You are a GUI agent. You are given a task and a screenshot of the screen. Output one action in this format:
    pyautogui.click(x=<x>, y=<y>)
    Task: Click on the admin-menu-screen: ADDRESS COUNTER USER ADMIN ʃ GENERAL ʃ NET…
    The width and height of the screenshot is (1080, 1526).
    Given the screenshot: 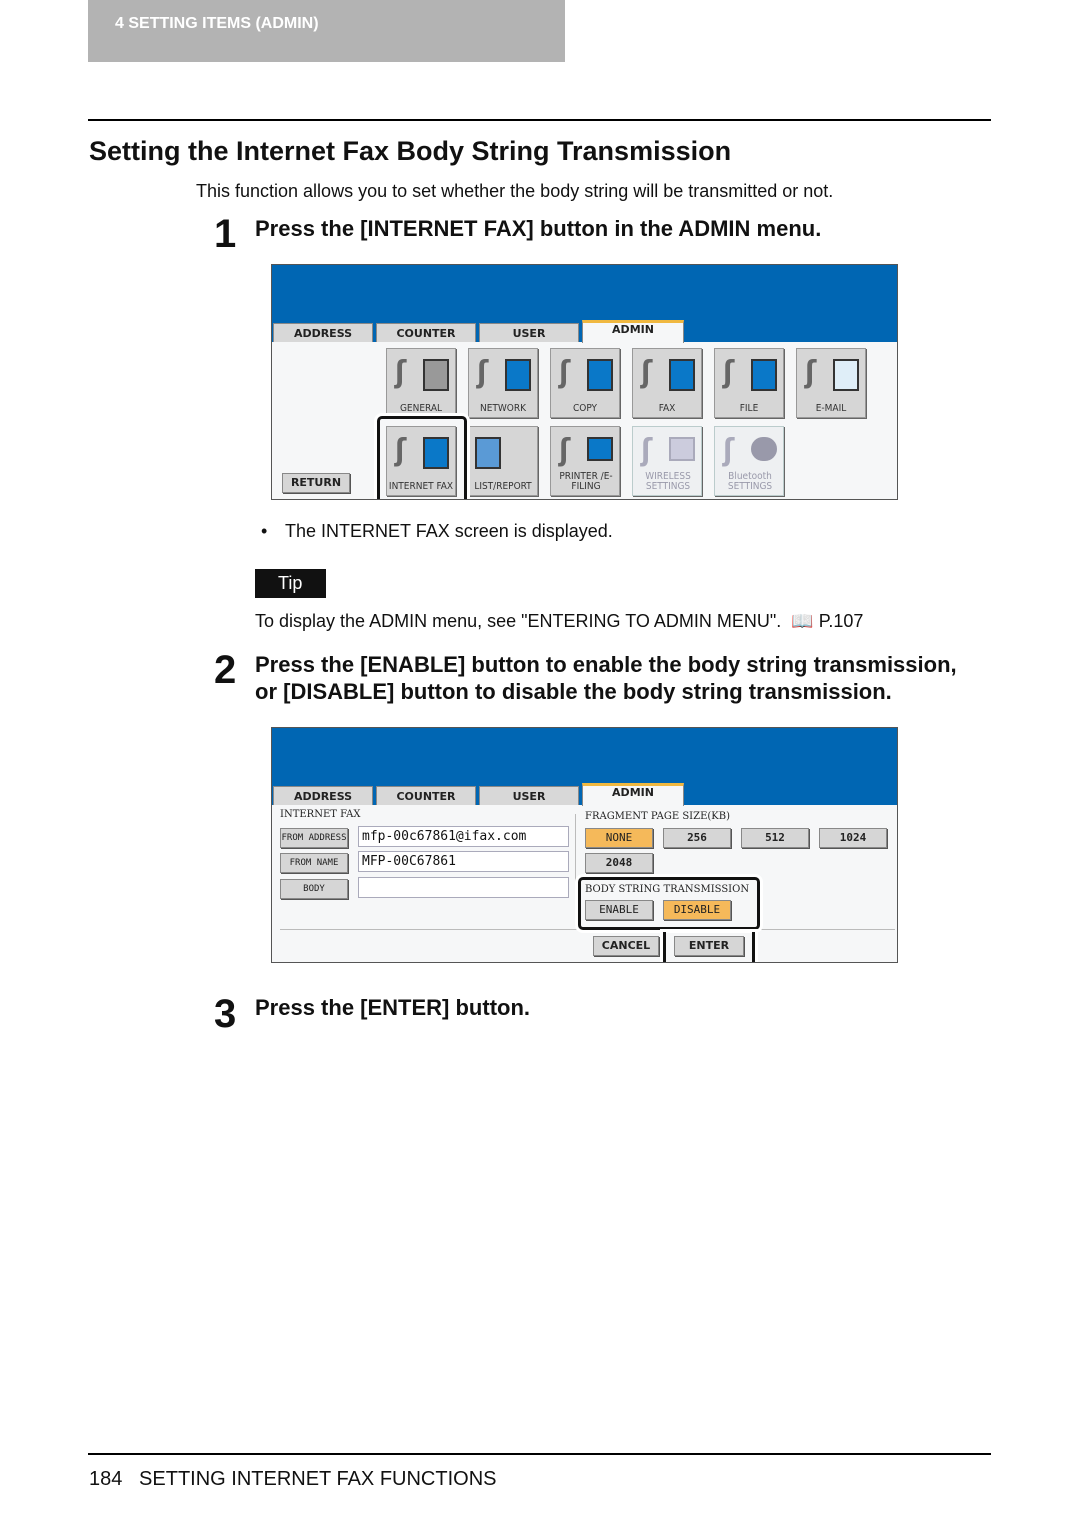 What is the action you would take?
    pyautogui.click(x=584, y=382)
    